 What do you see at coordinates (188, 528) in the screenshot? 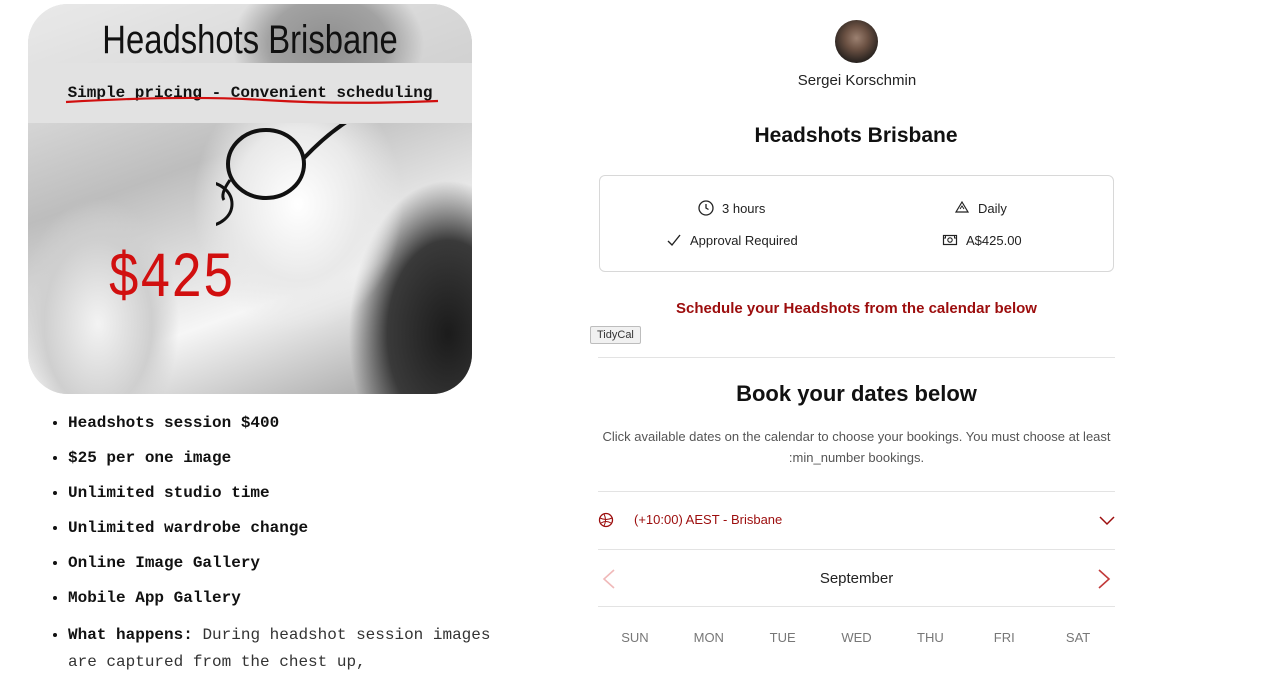
I see `feature-text: Unlimited wardrobe change` at bounding box center [188, 528].